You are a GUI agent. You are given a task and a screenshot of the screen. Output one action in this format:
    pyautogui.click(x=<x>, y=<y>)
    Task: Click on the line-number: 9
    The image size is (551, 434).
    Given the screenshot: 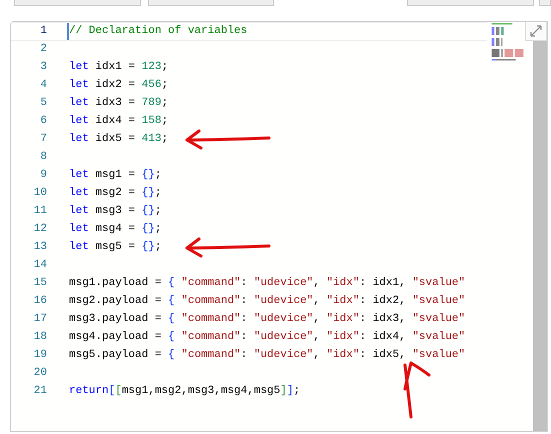 What is the action you would take?
    pyautogui.click(x=43, y=175)
    